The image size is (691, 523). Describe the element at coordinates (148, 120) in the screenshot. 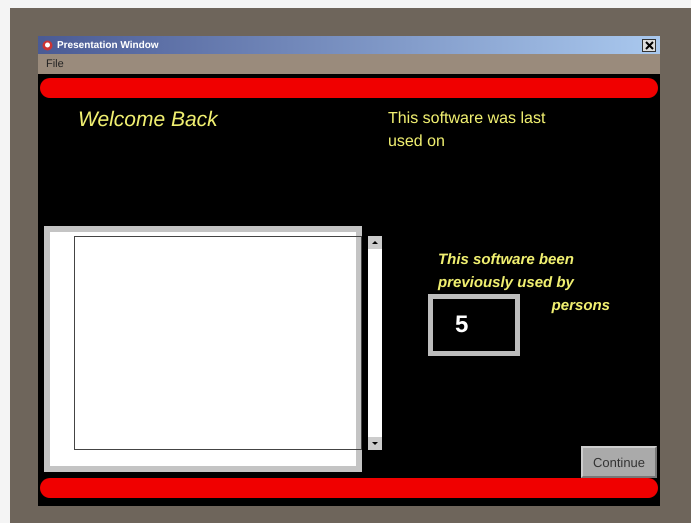

I see `welcome-heading: Welcome Back` at that location.